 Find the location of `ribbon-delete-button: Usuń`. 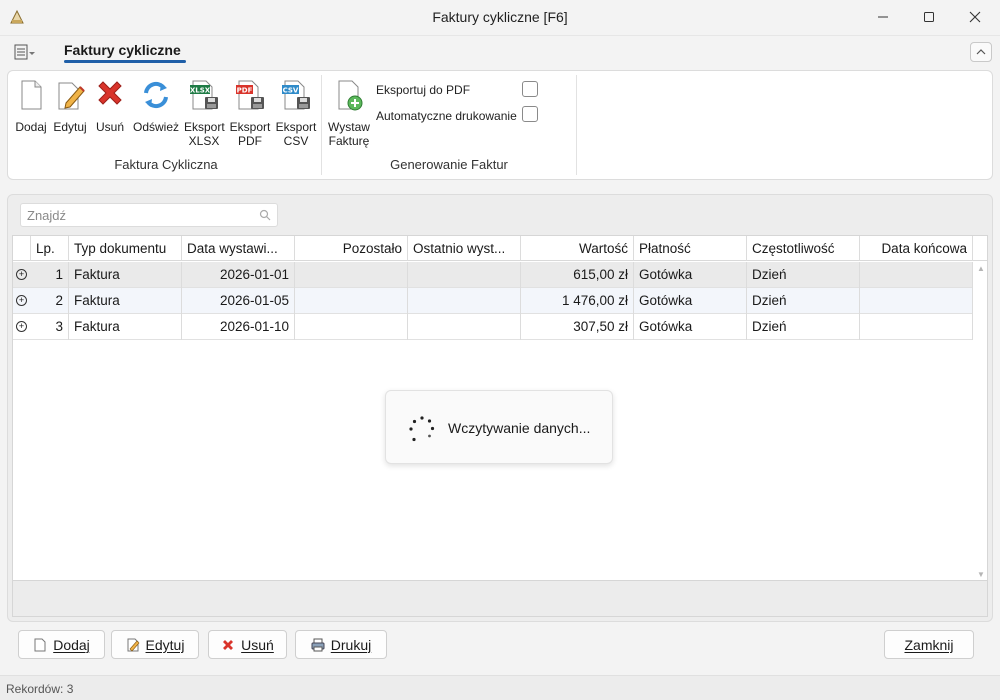

ribbon-delete-button: Usuń is located at coordinates (110, 106).